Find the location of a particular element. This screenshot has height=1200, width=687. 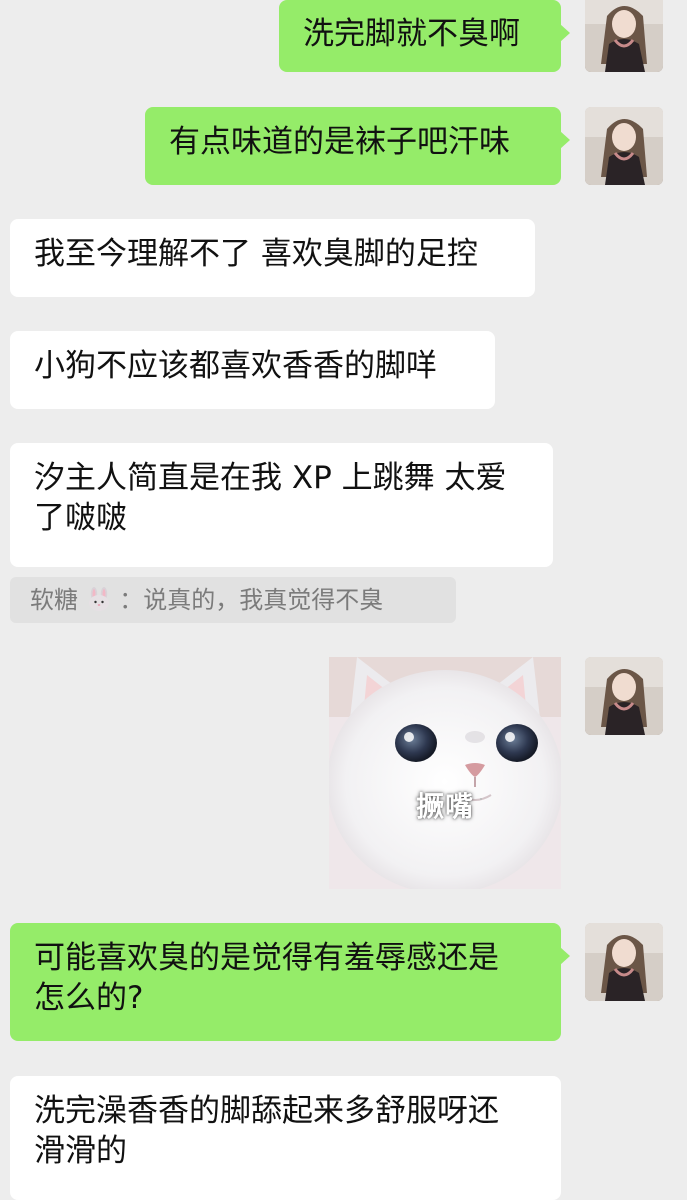

rabbit-face-icon is located at coordinates (98, 599).